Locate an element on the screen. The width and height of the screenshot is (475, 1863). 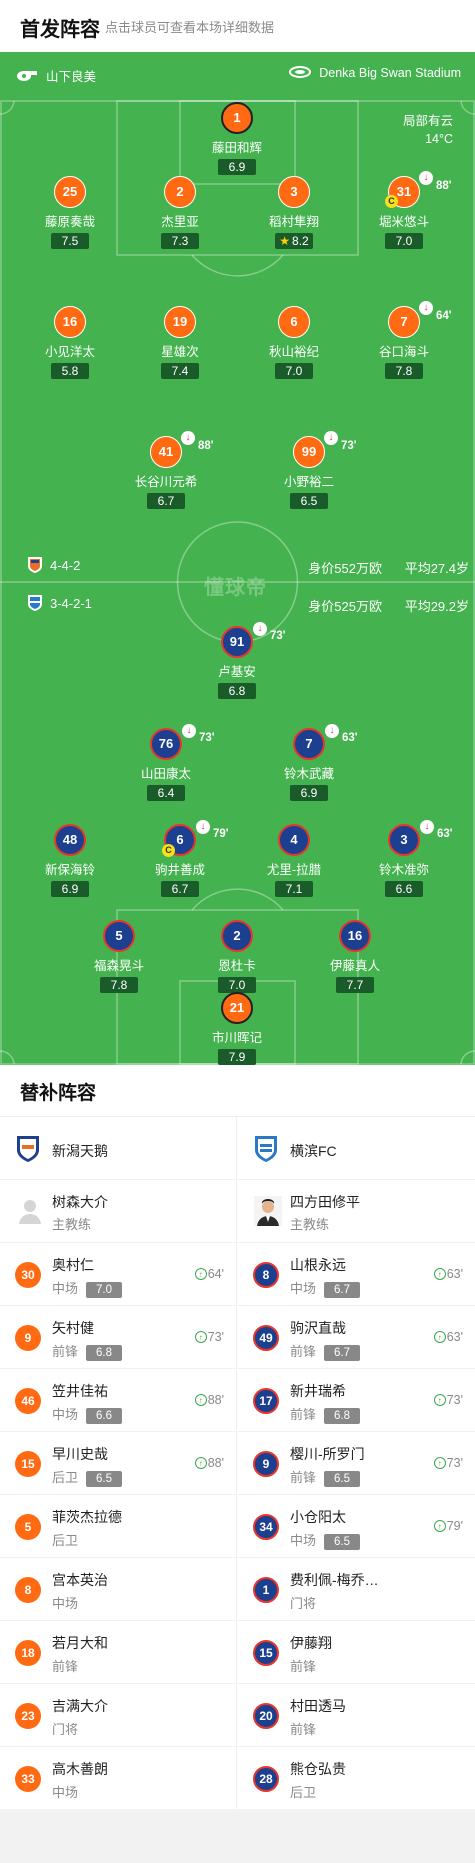
team-row: 新潟天鹅 is located at coordinates (118, 1148).